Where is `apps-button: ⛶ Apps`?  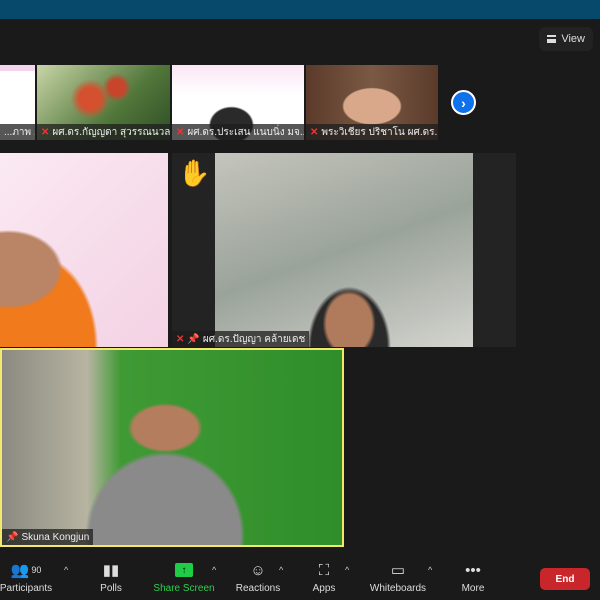 apps-button: ⛶ Apps is located at coordinates (324, 577).